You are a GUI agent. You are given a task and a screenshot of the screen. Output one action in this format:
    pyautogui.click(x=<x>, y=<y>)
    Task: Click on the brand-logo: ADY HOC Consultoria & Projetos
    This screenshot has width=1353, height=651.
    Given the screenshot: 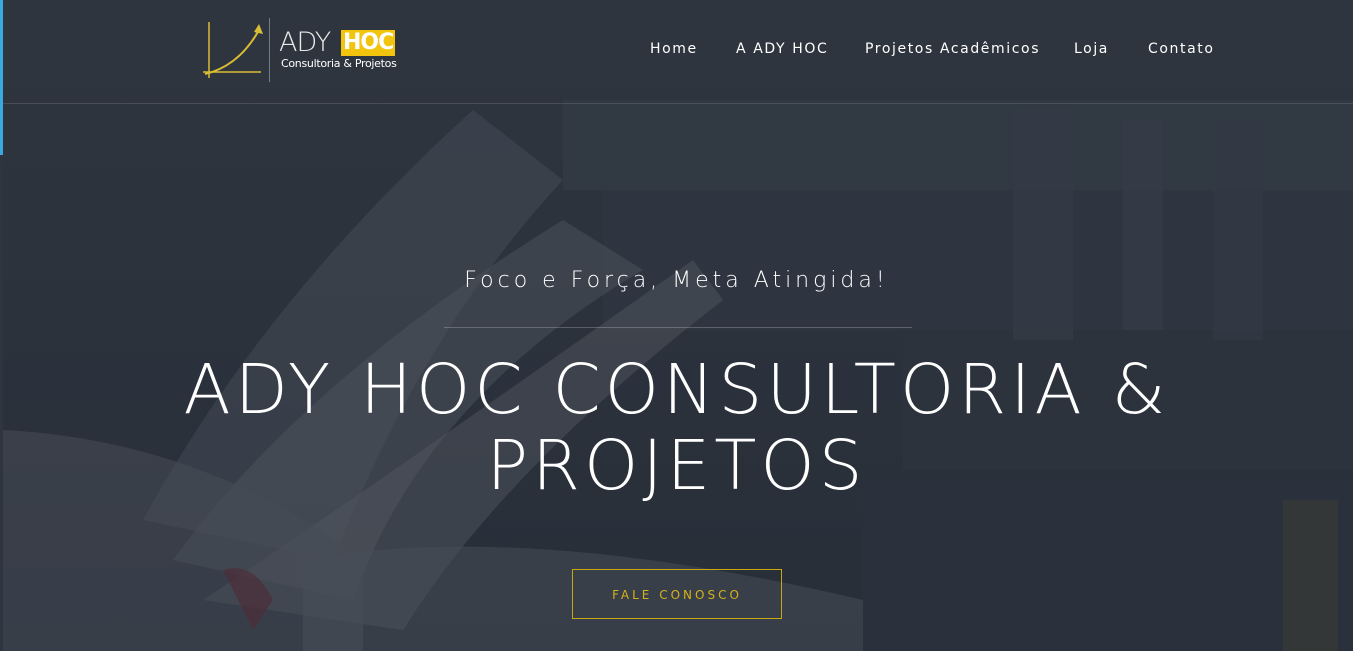 What is the action you would take?
    pyautogui.click(x=304, y=49)
    